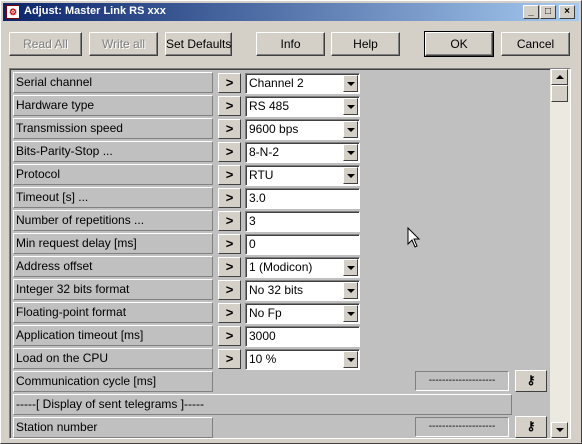  I want to click on parameter-value: No 32 bits, so click(276, 290).